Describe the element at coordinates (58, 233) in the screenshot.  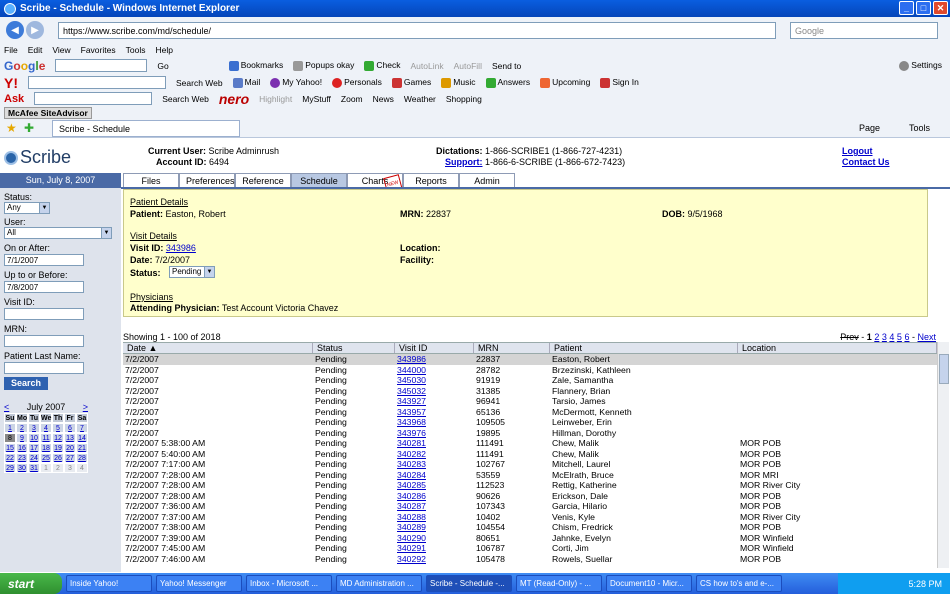
I see `user-filter-select: All ▼` at that location.